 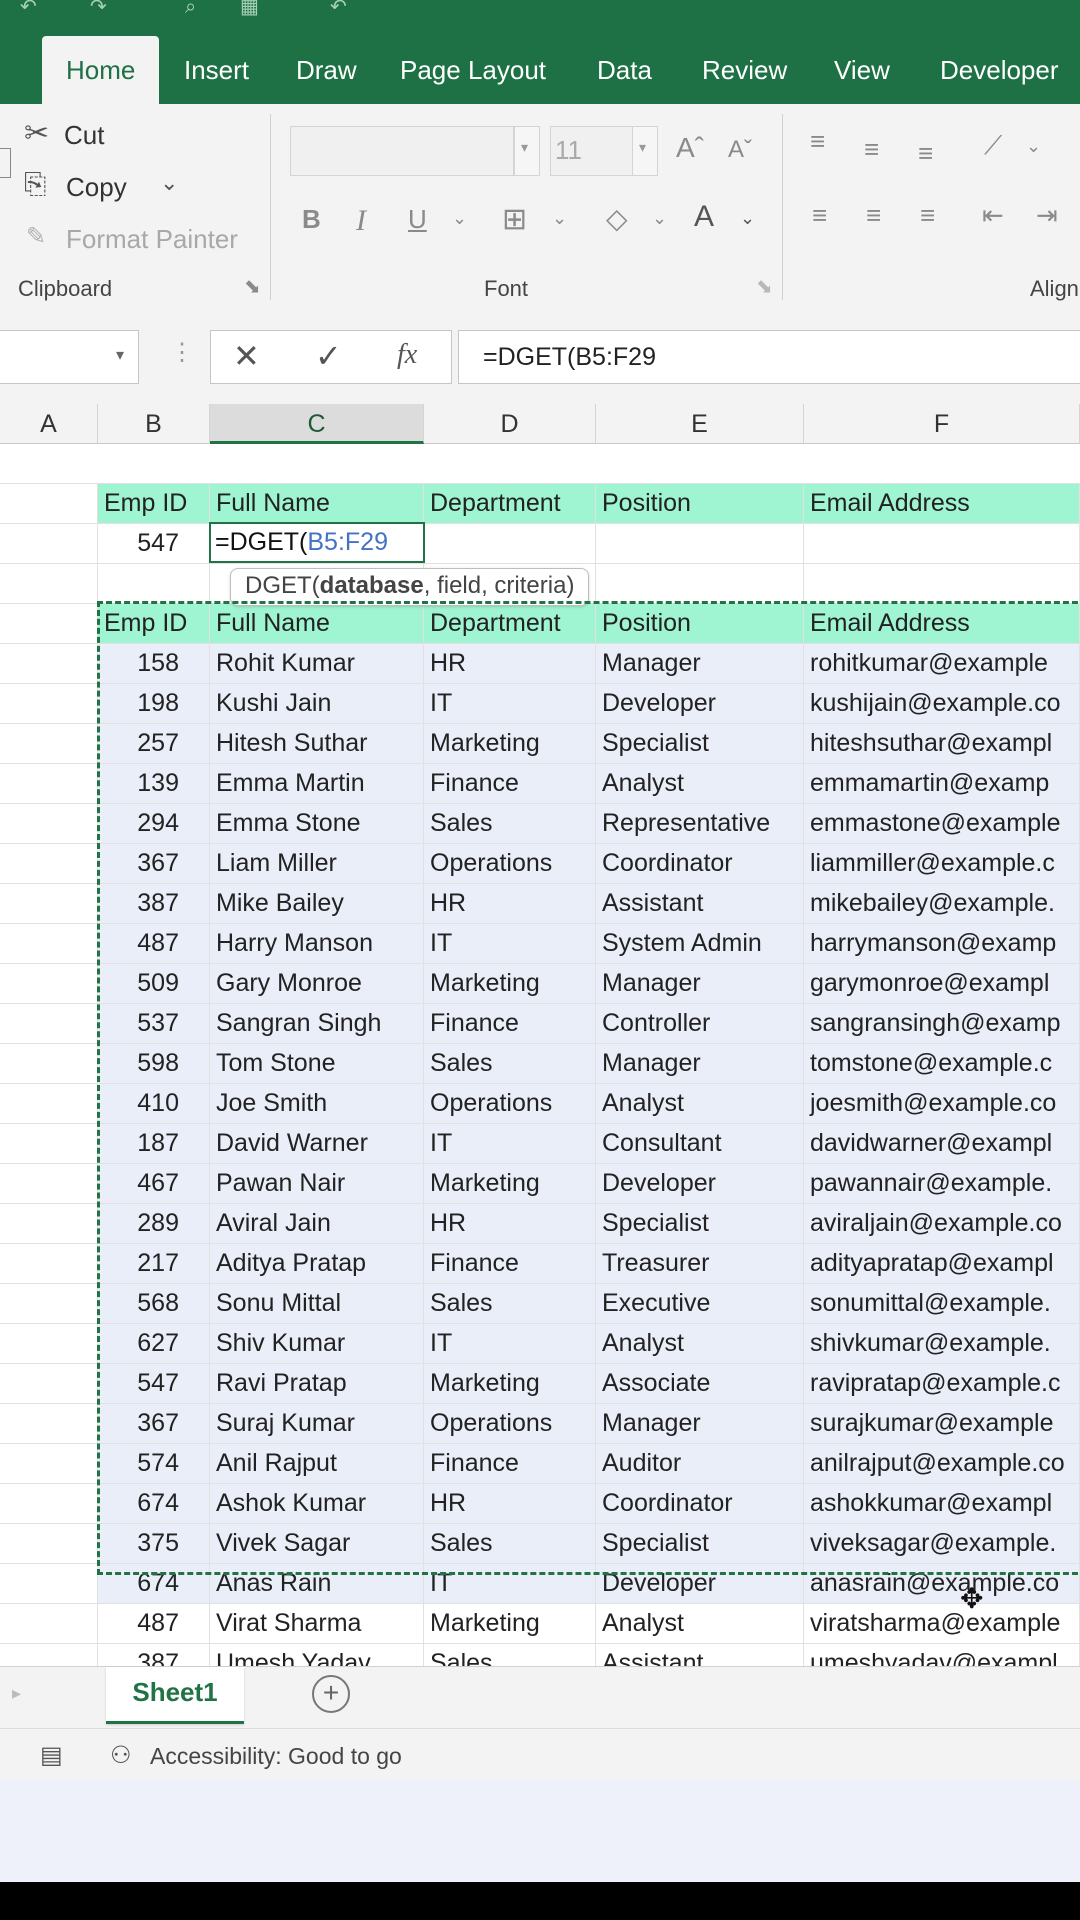 What do you see at coordinates (317, 1063) in the screenshot?
I see `cell: Tom Stone` at bounding box center [317, 1063].